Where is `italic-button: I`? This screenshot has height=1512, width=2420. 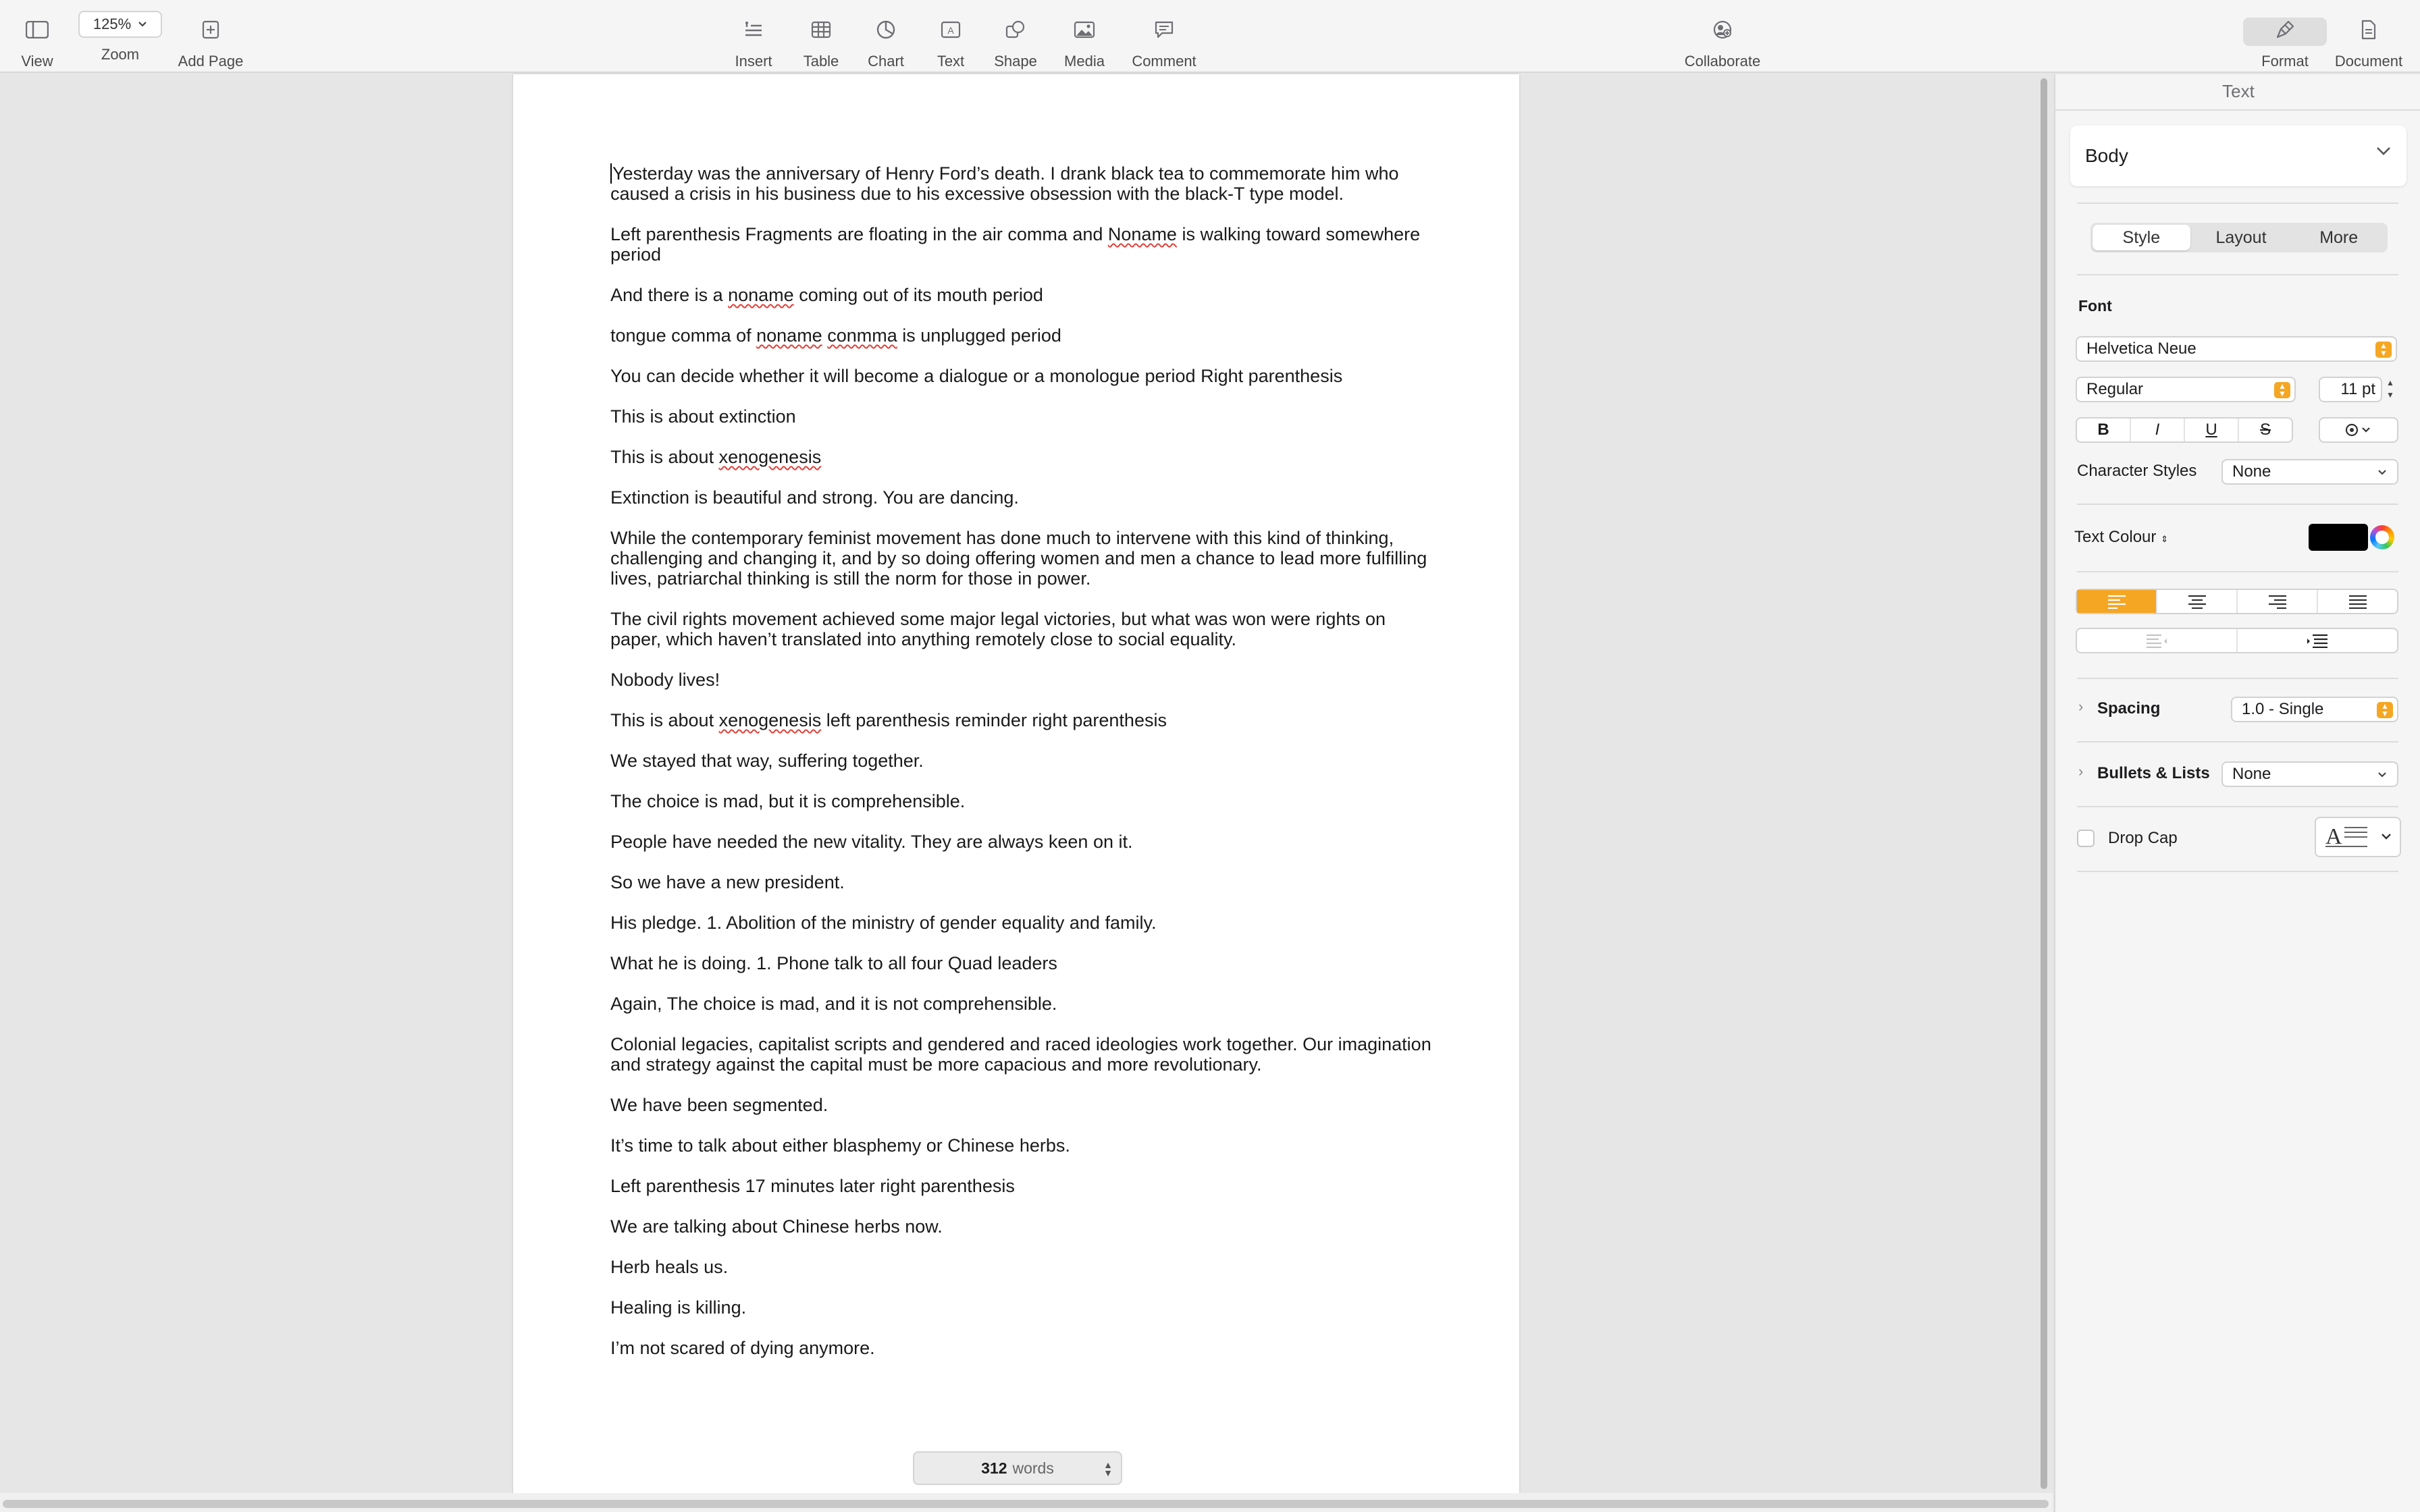 italic-button: I is located at coordinates (2158, 430).